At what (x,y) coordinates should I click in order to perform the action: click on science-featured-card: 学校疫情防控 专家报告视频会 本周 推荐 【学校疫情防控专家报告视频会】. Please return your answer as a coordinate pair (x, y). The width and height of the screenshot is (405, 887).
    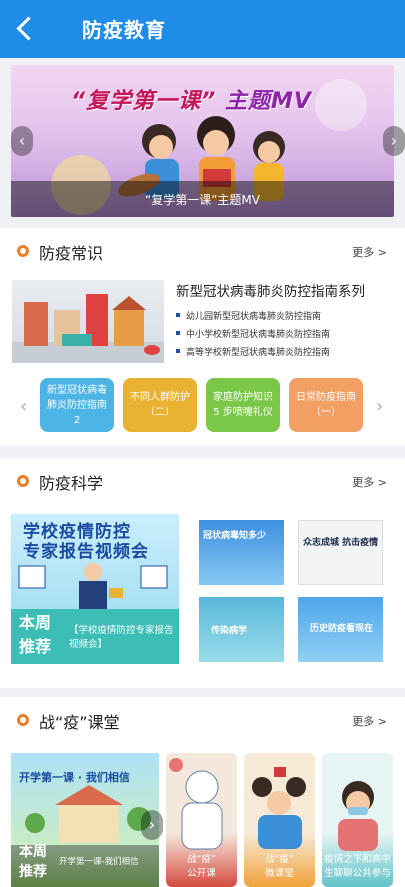
    Looking at the image, I should click on (95, 589).